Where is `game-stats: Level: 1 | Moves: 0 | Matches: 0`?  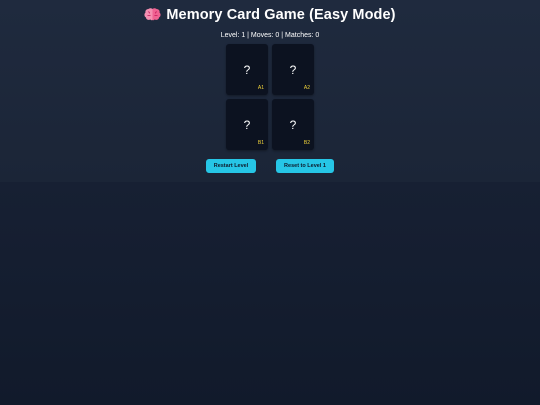
game-stats: Level: 1 | Moves: 0 | Matches: 0 is located at coordinates (270, 35).